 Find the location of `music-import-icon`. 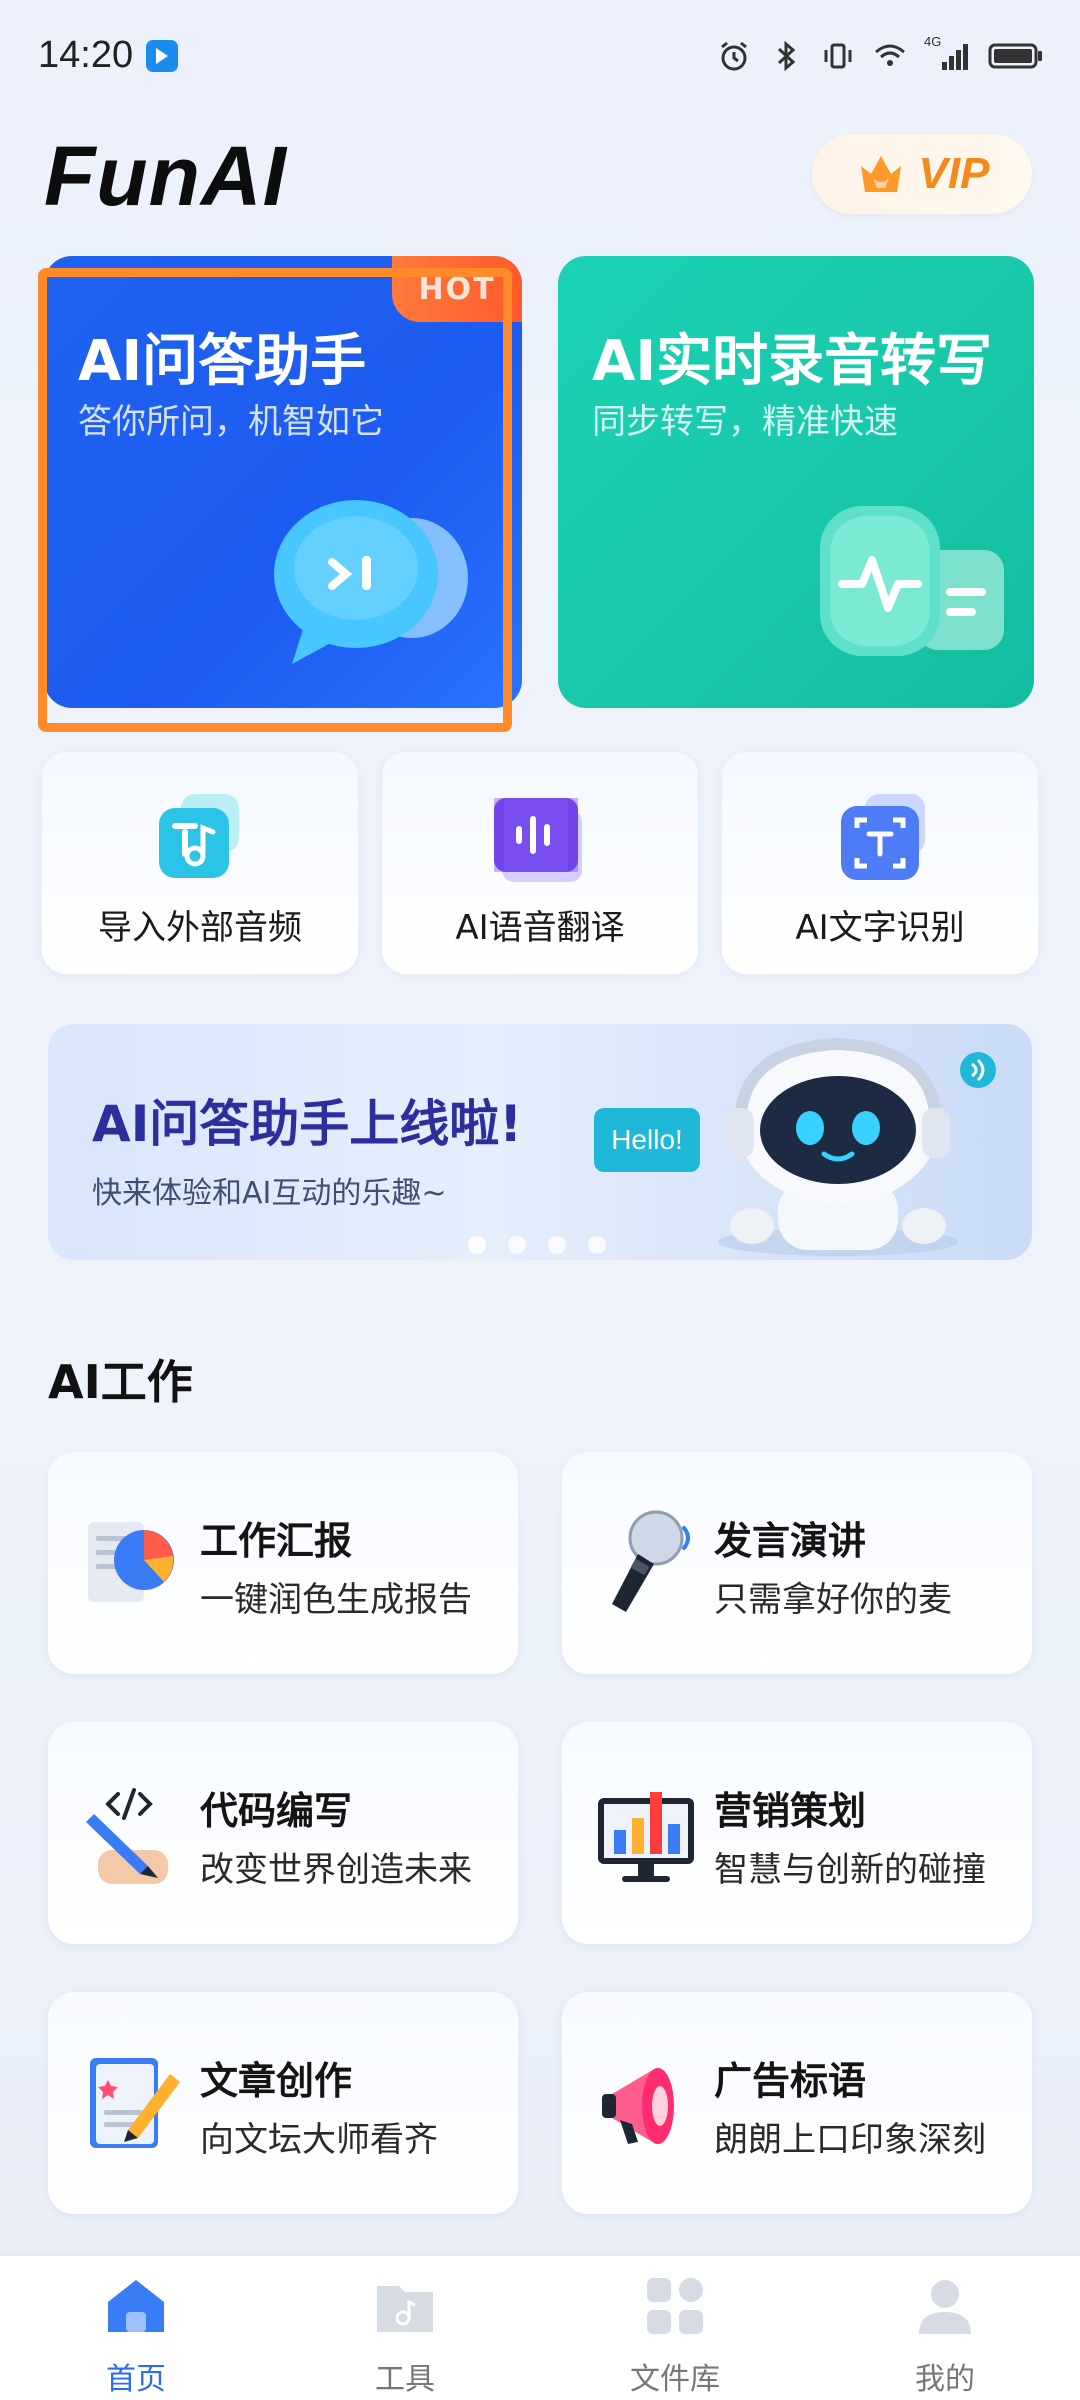

music-import-icon is located at coordinates (199, 836).